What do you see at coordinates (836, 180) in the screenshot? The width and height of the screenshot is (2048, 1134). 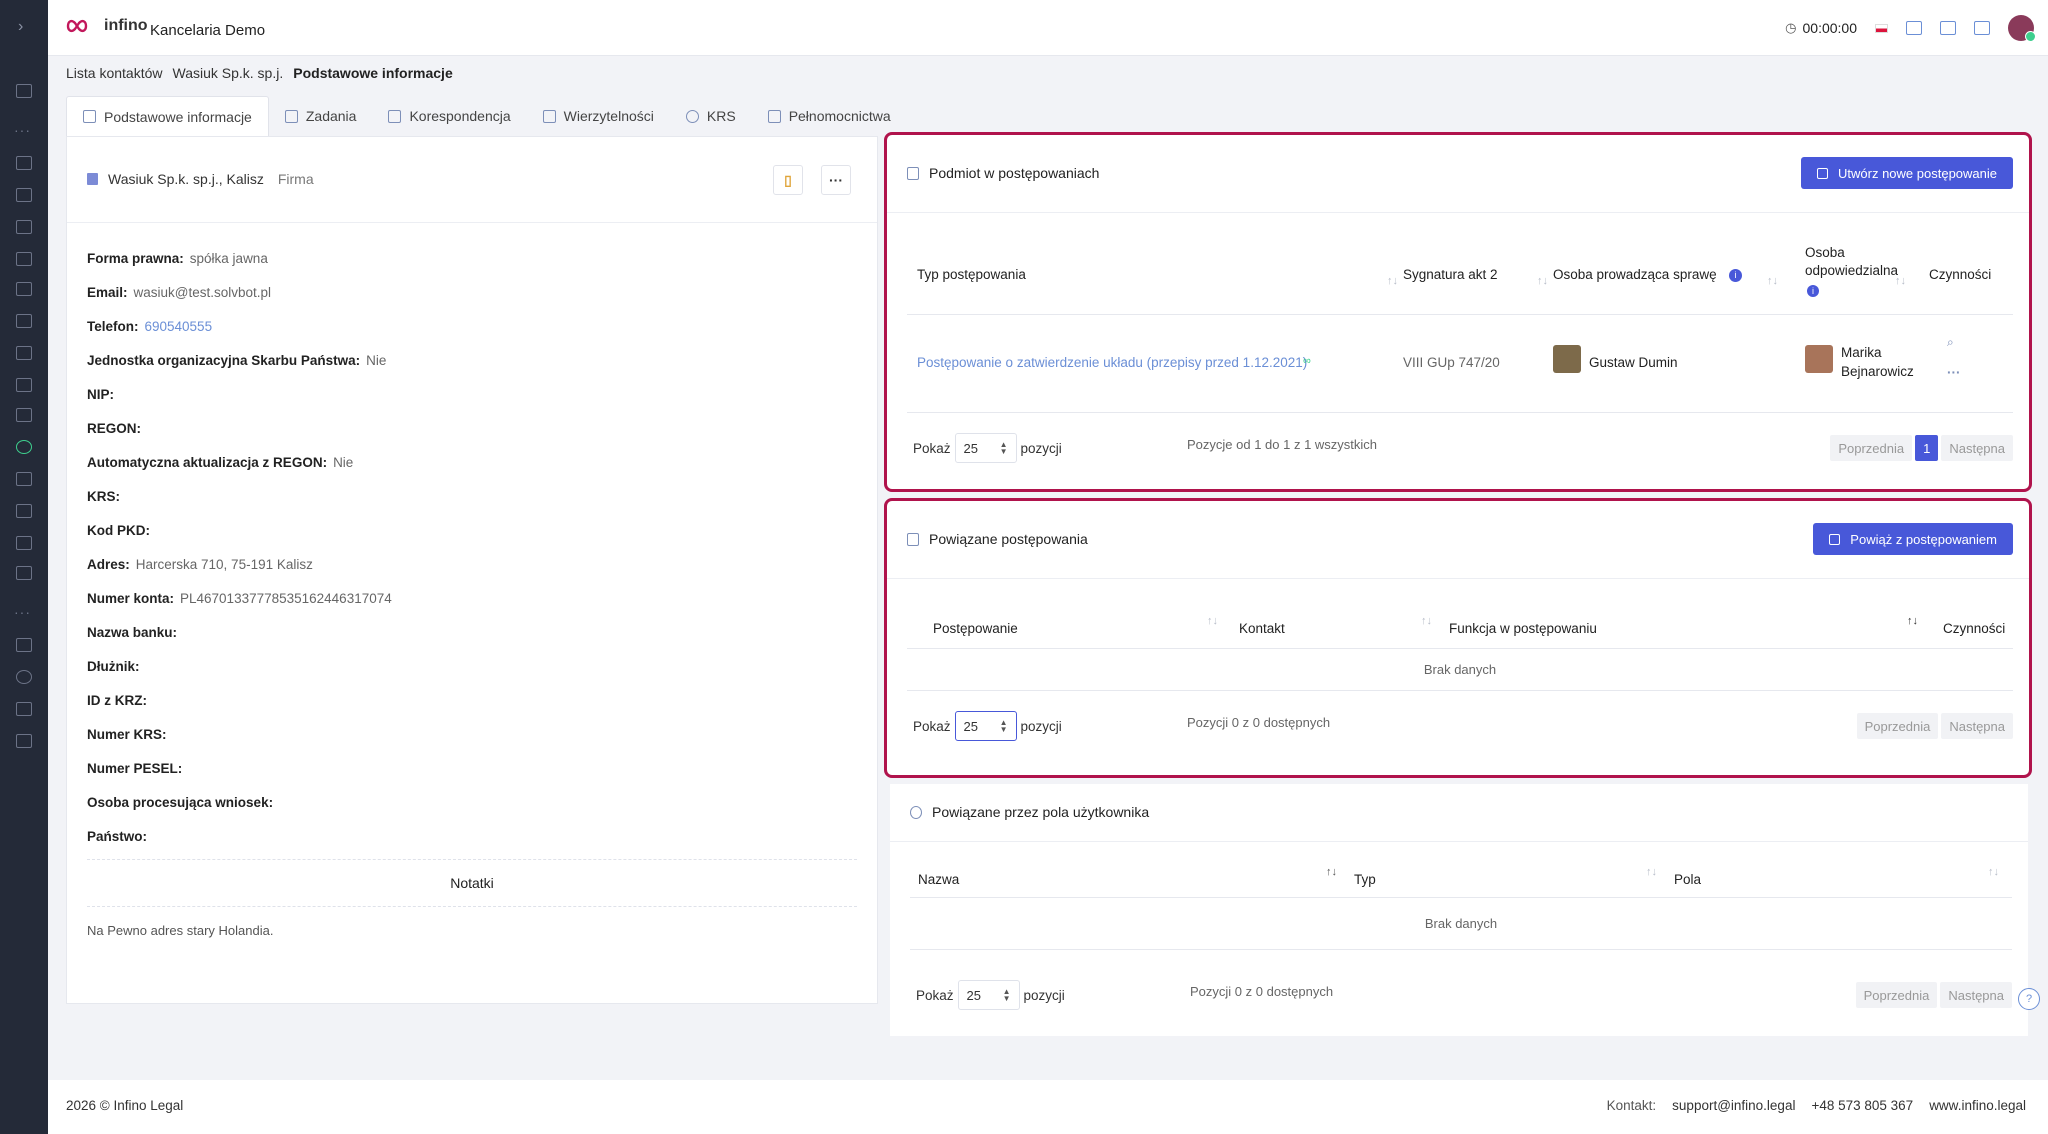 I see `more-actions-button: ···` at bounding box center [836, 180].